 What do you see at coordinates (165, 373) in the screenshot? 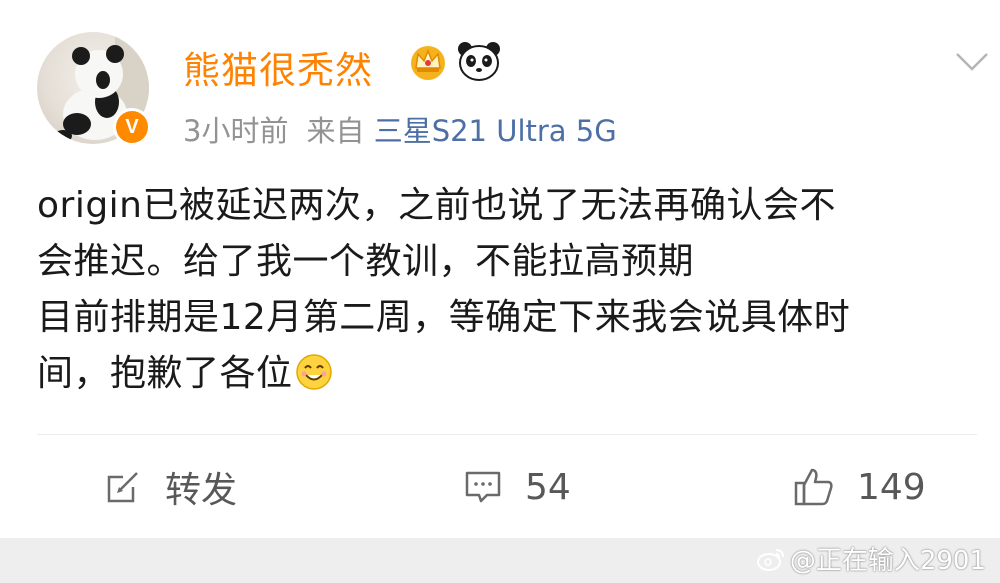
I see `post-text-line: 间，抱歉了各位` at bounding box center [165, 373].